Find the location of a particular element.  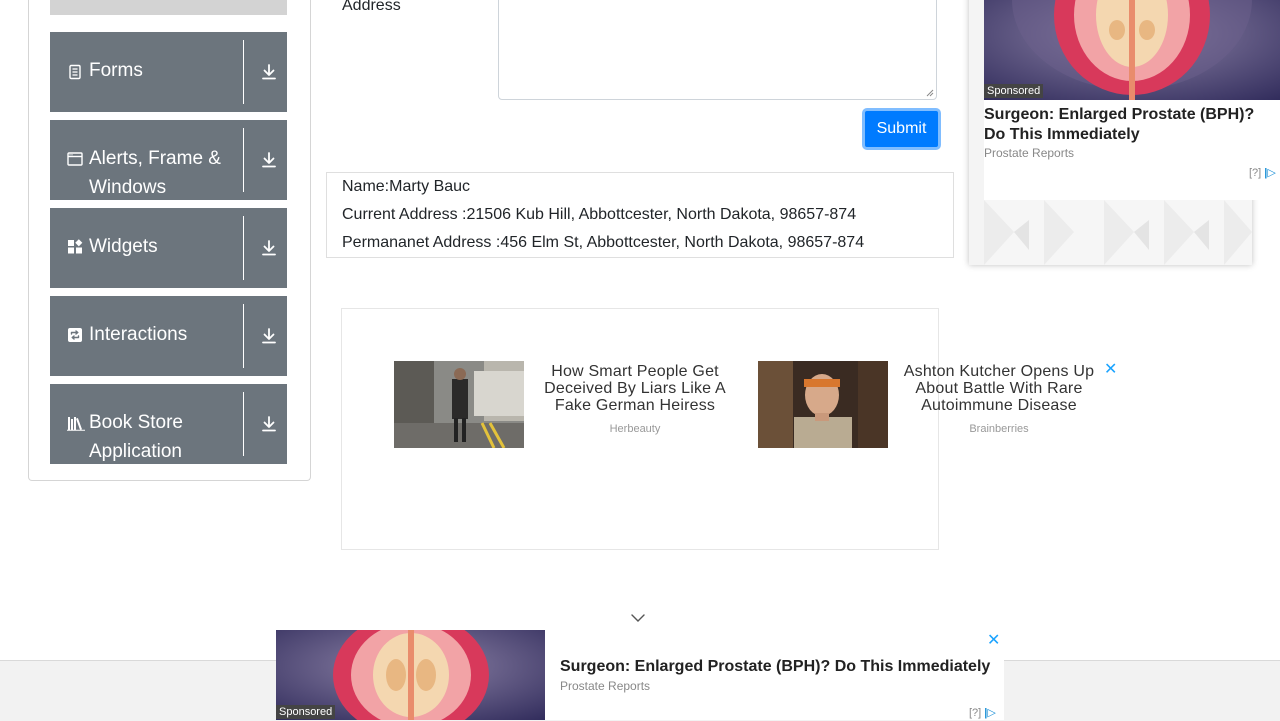

mid-ad-close-button: ✕ is located at coordinates (1110, 369).